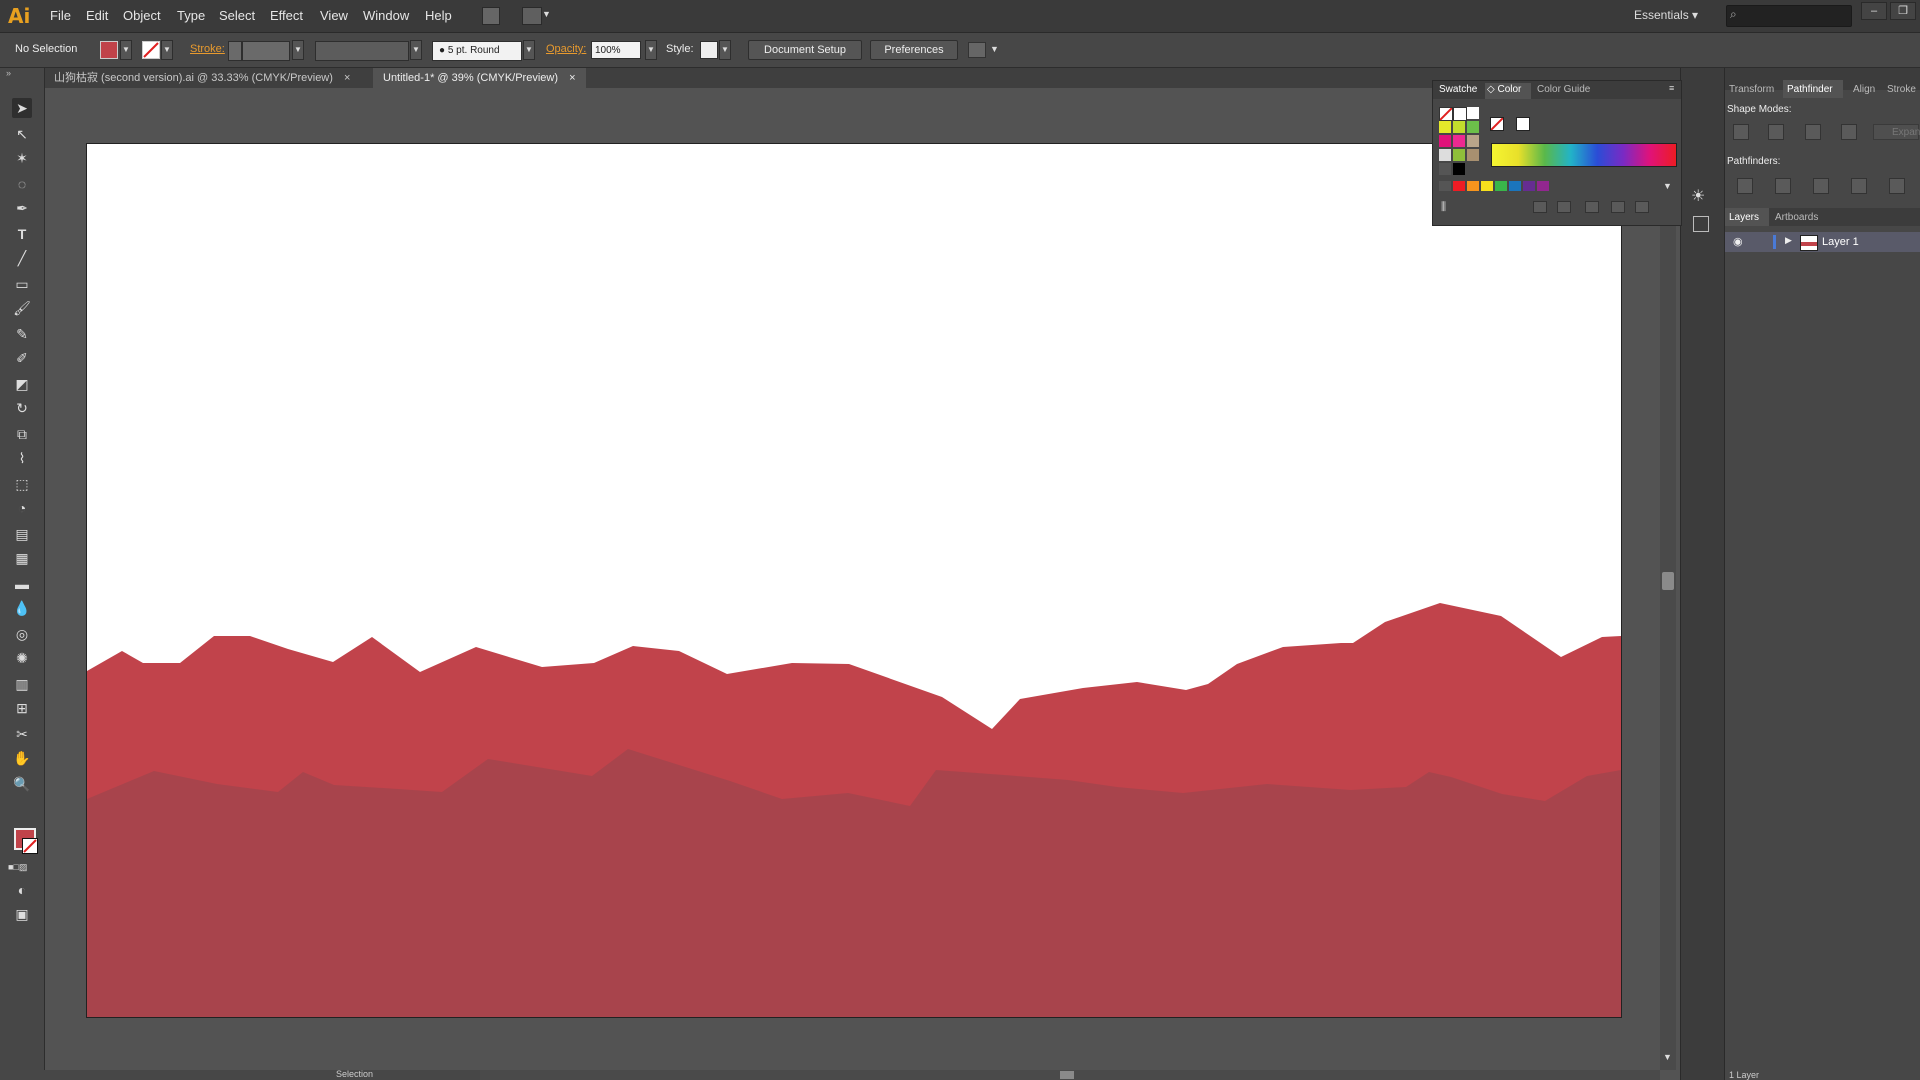  Describe the element at coordinates (354, 1074) in the screenshot. I see `status-mode: Selection` at that location.